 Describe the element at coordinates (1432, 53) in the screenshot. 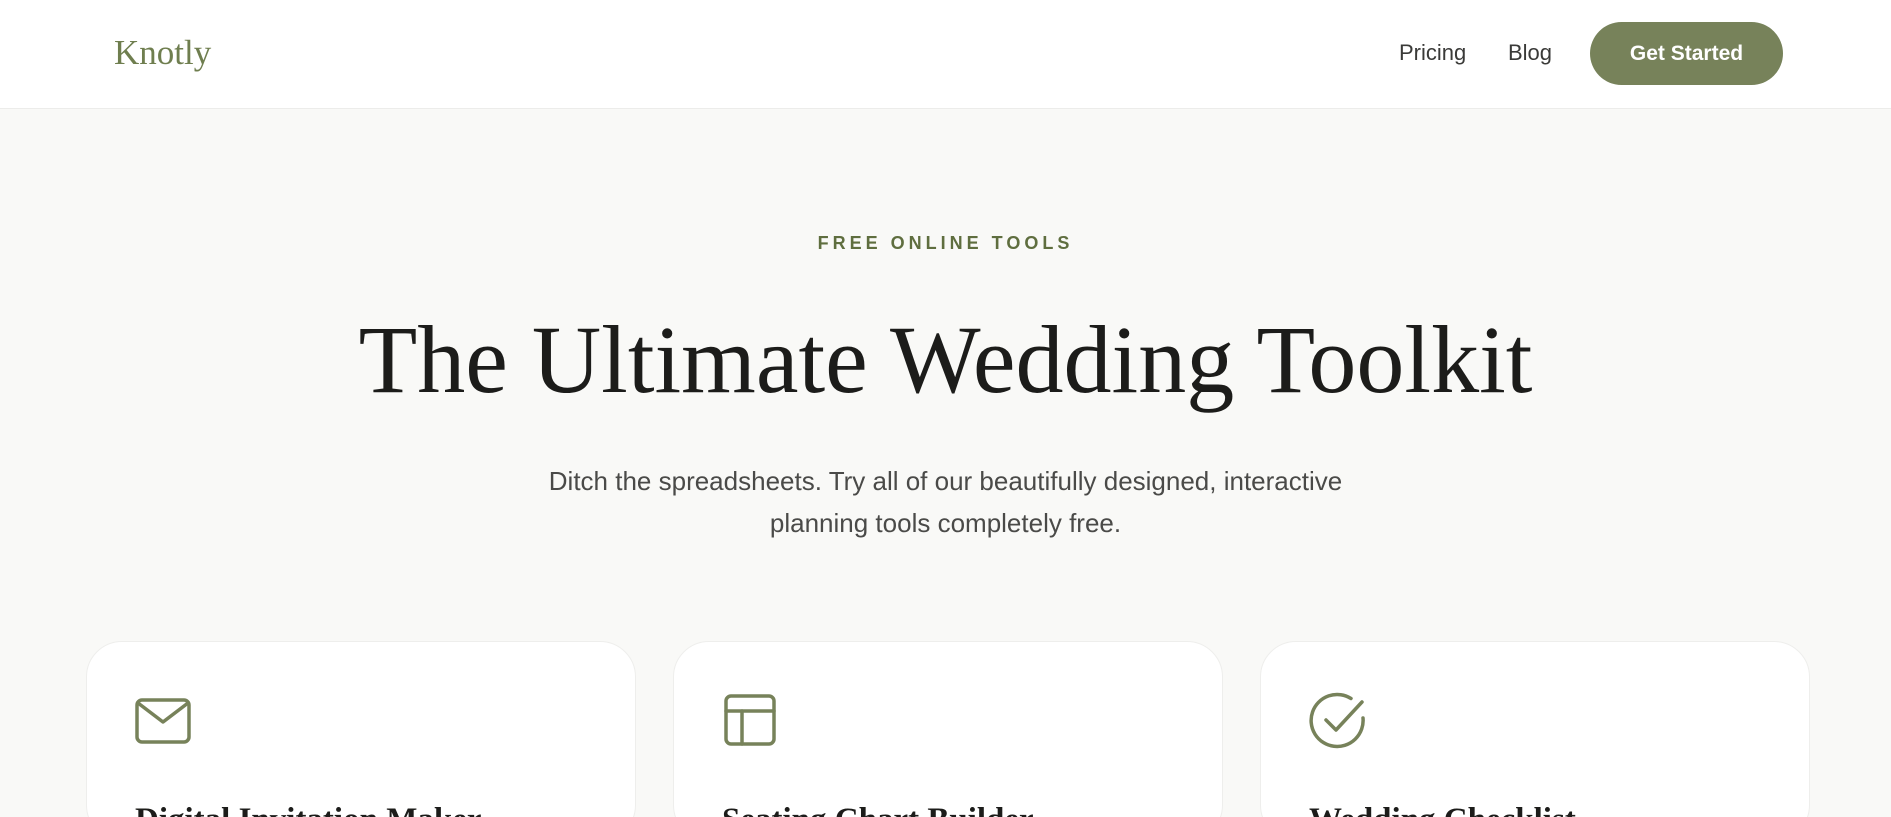

I see `nav-link-pricing: Pricing` at that location.